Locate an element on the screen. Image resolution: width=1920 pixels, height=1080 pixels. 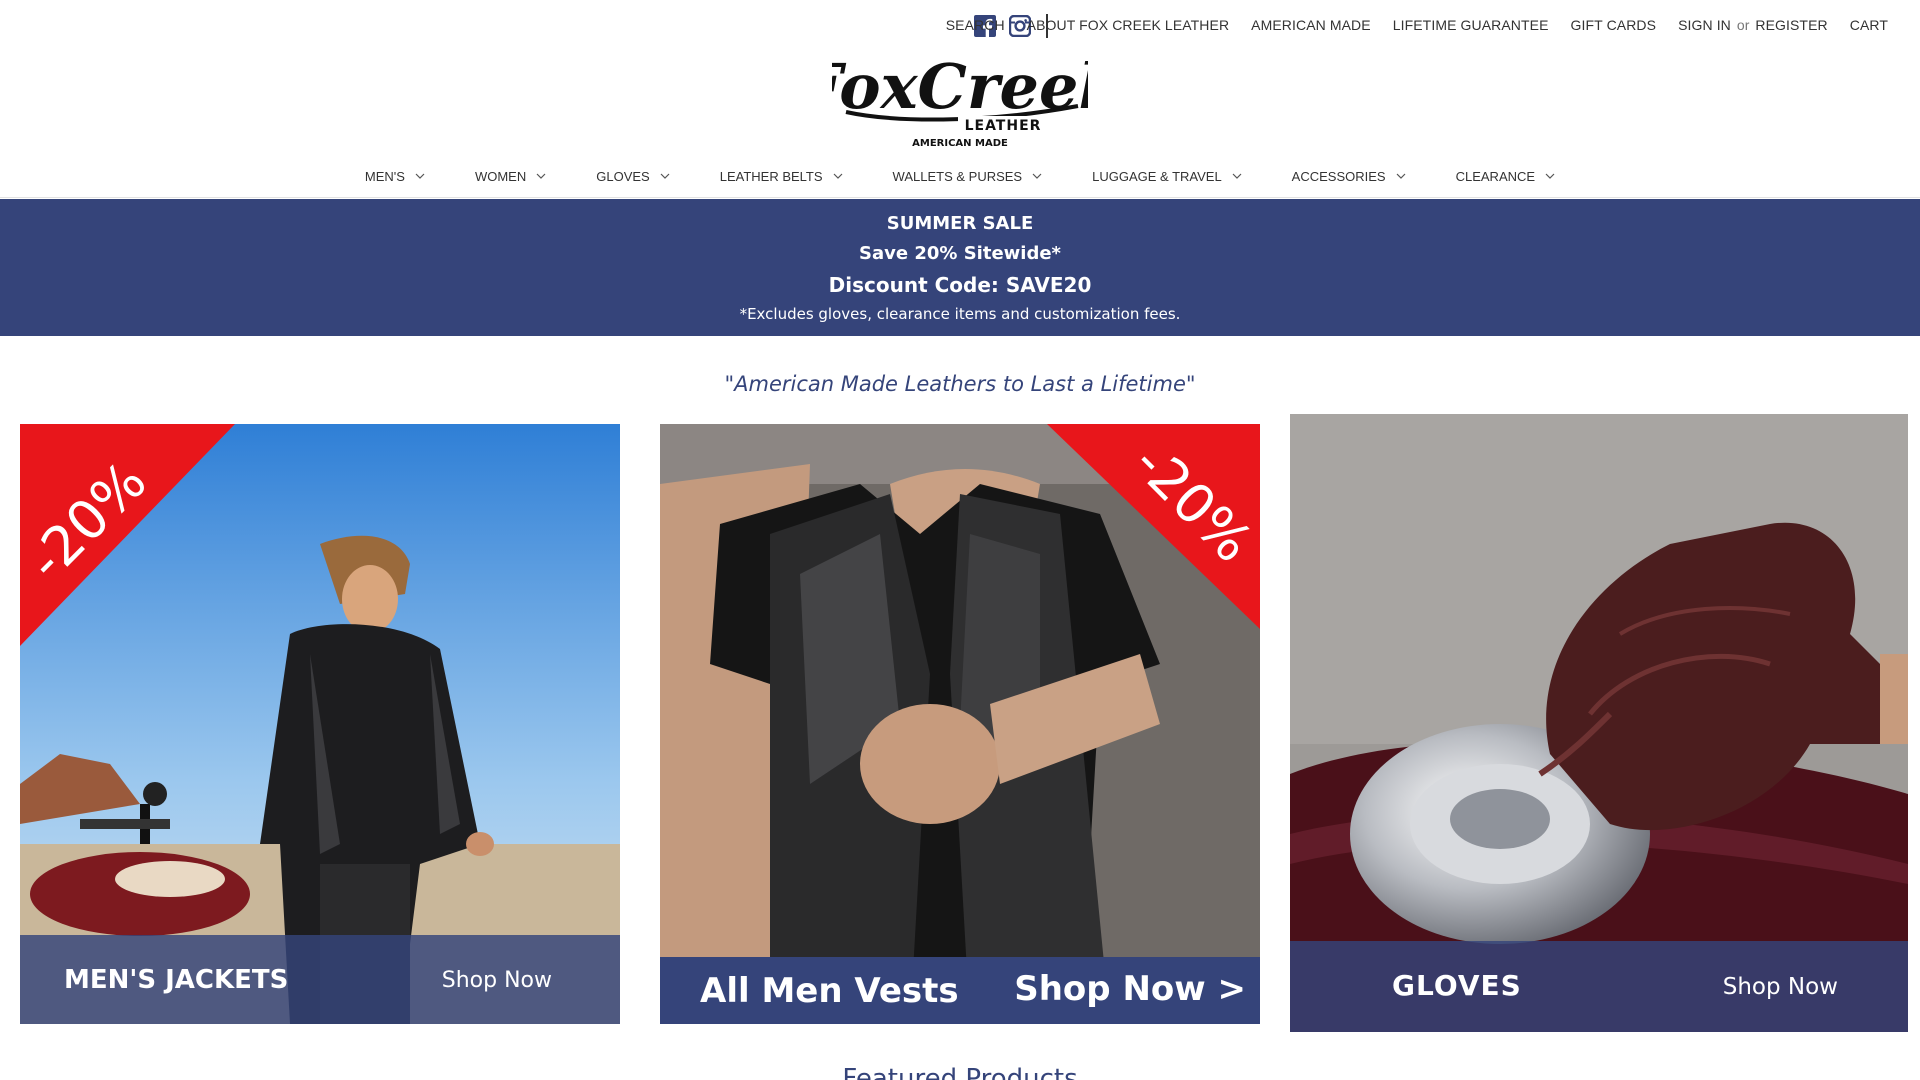
nav-label: WALLETS & PURSES is located at coordinates (957, 176).